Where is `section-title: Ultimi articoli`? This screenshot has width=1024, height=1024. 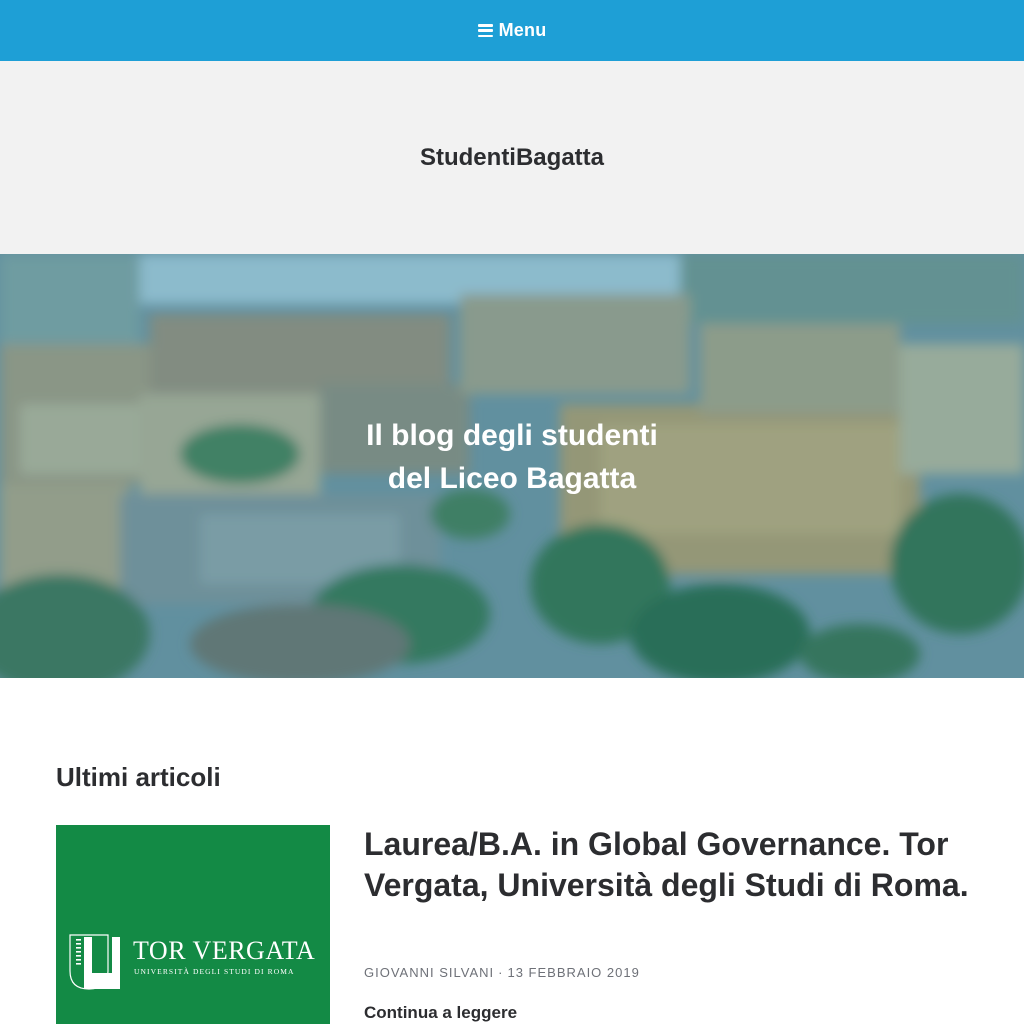 section-title: Ultimi articoli is located at coordinates (138, 777).